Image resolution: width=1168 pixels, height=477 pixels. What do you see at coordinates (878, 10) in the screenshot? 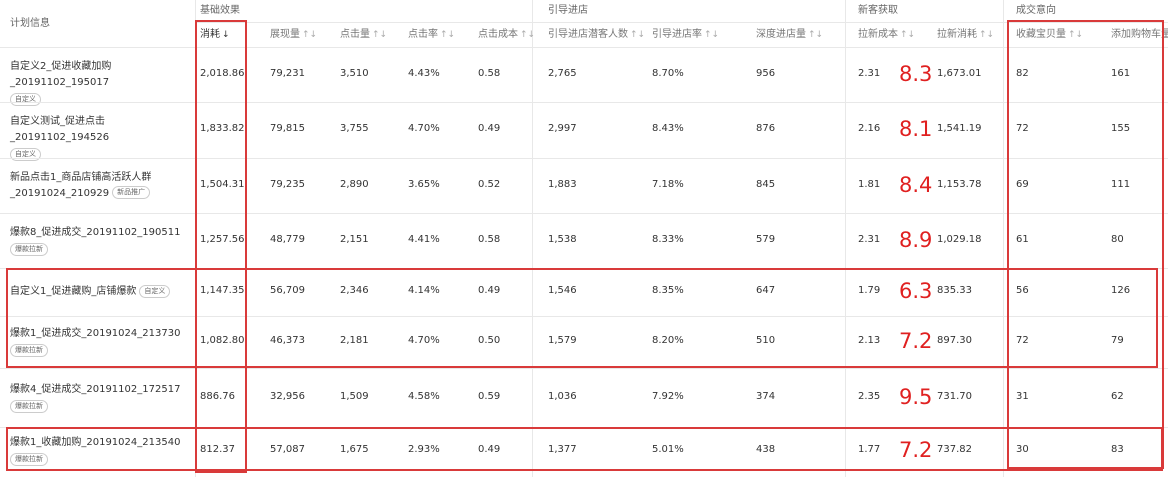
I see `group-newcust-header: 新客获取` at bounding box center [878, 10].